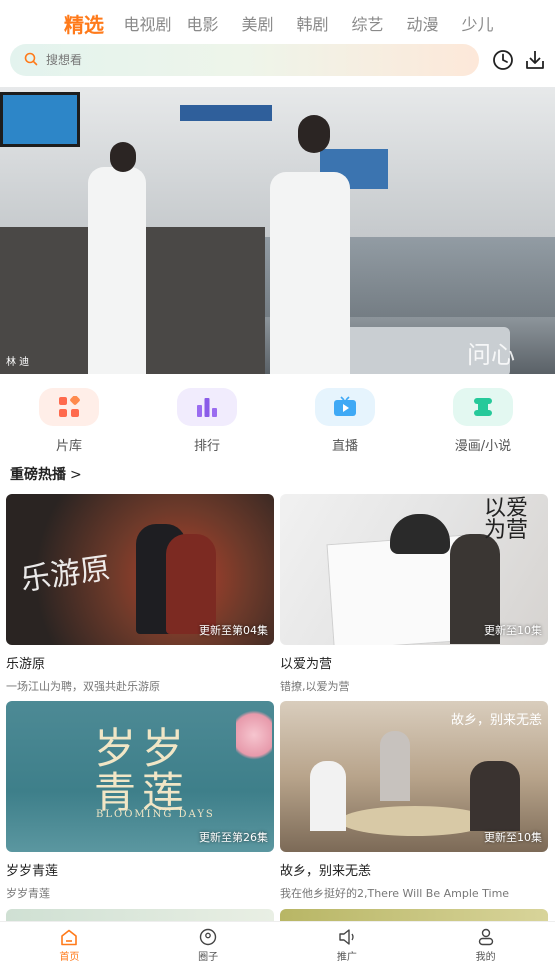 This screenshot has height=965, width=555. What do you see at coordinates (414, 776) in the screenshot?
I see `show-thumbnail: 故乡，别来无恙 更新至10集` at bounding box center [414, 776].